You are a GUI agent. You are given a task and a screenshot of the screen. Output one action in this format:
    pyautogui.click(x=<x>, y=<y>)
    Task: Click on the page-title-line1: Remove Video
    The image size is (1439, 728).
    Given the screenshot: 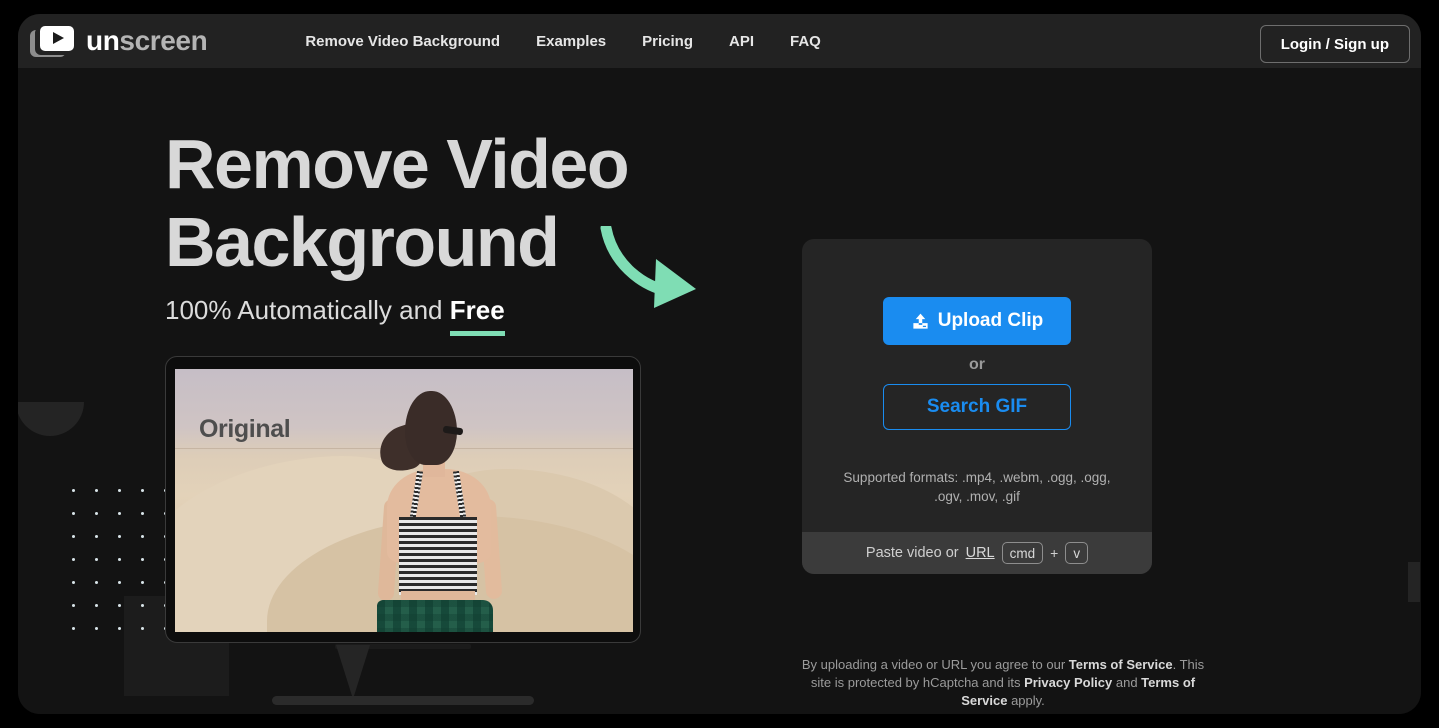 What is the action you would take?
    pyautogui.click(x=397, y=164)
    